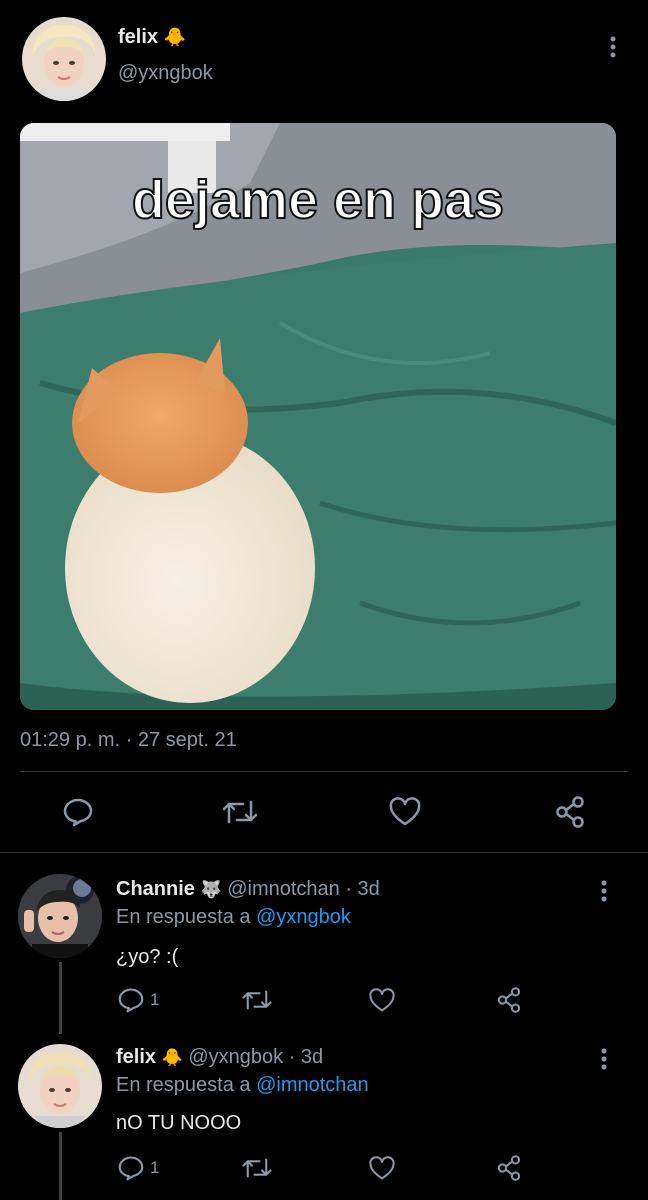  I want to click on reply-author-name: felix, so click(136, 1057).